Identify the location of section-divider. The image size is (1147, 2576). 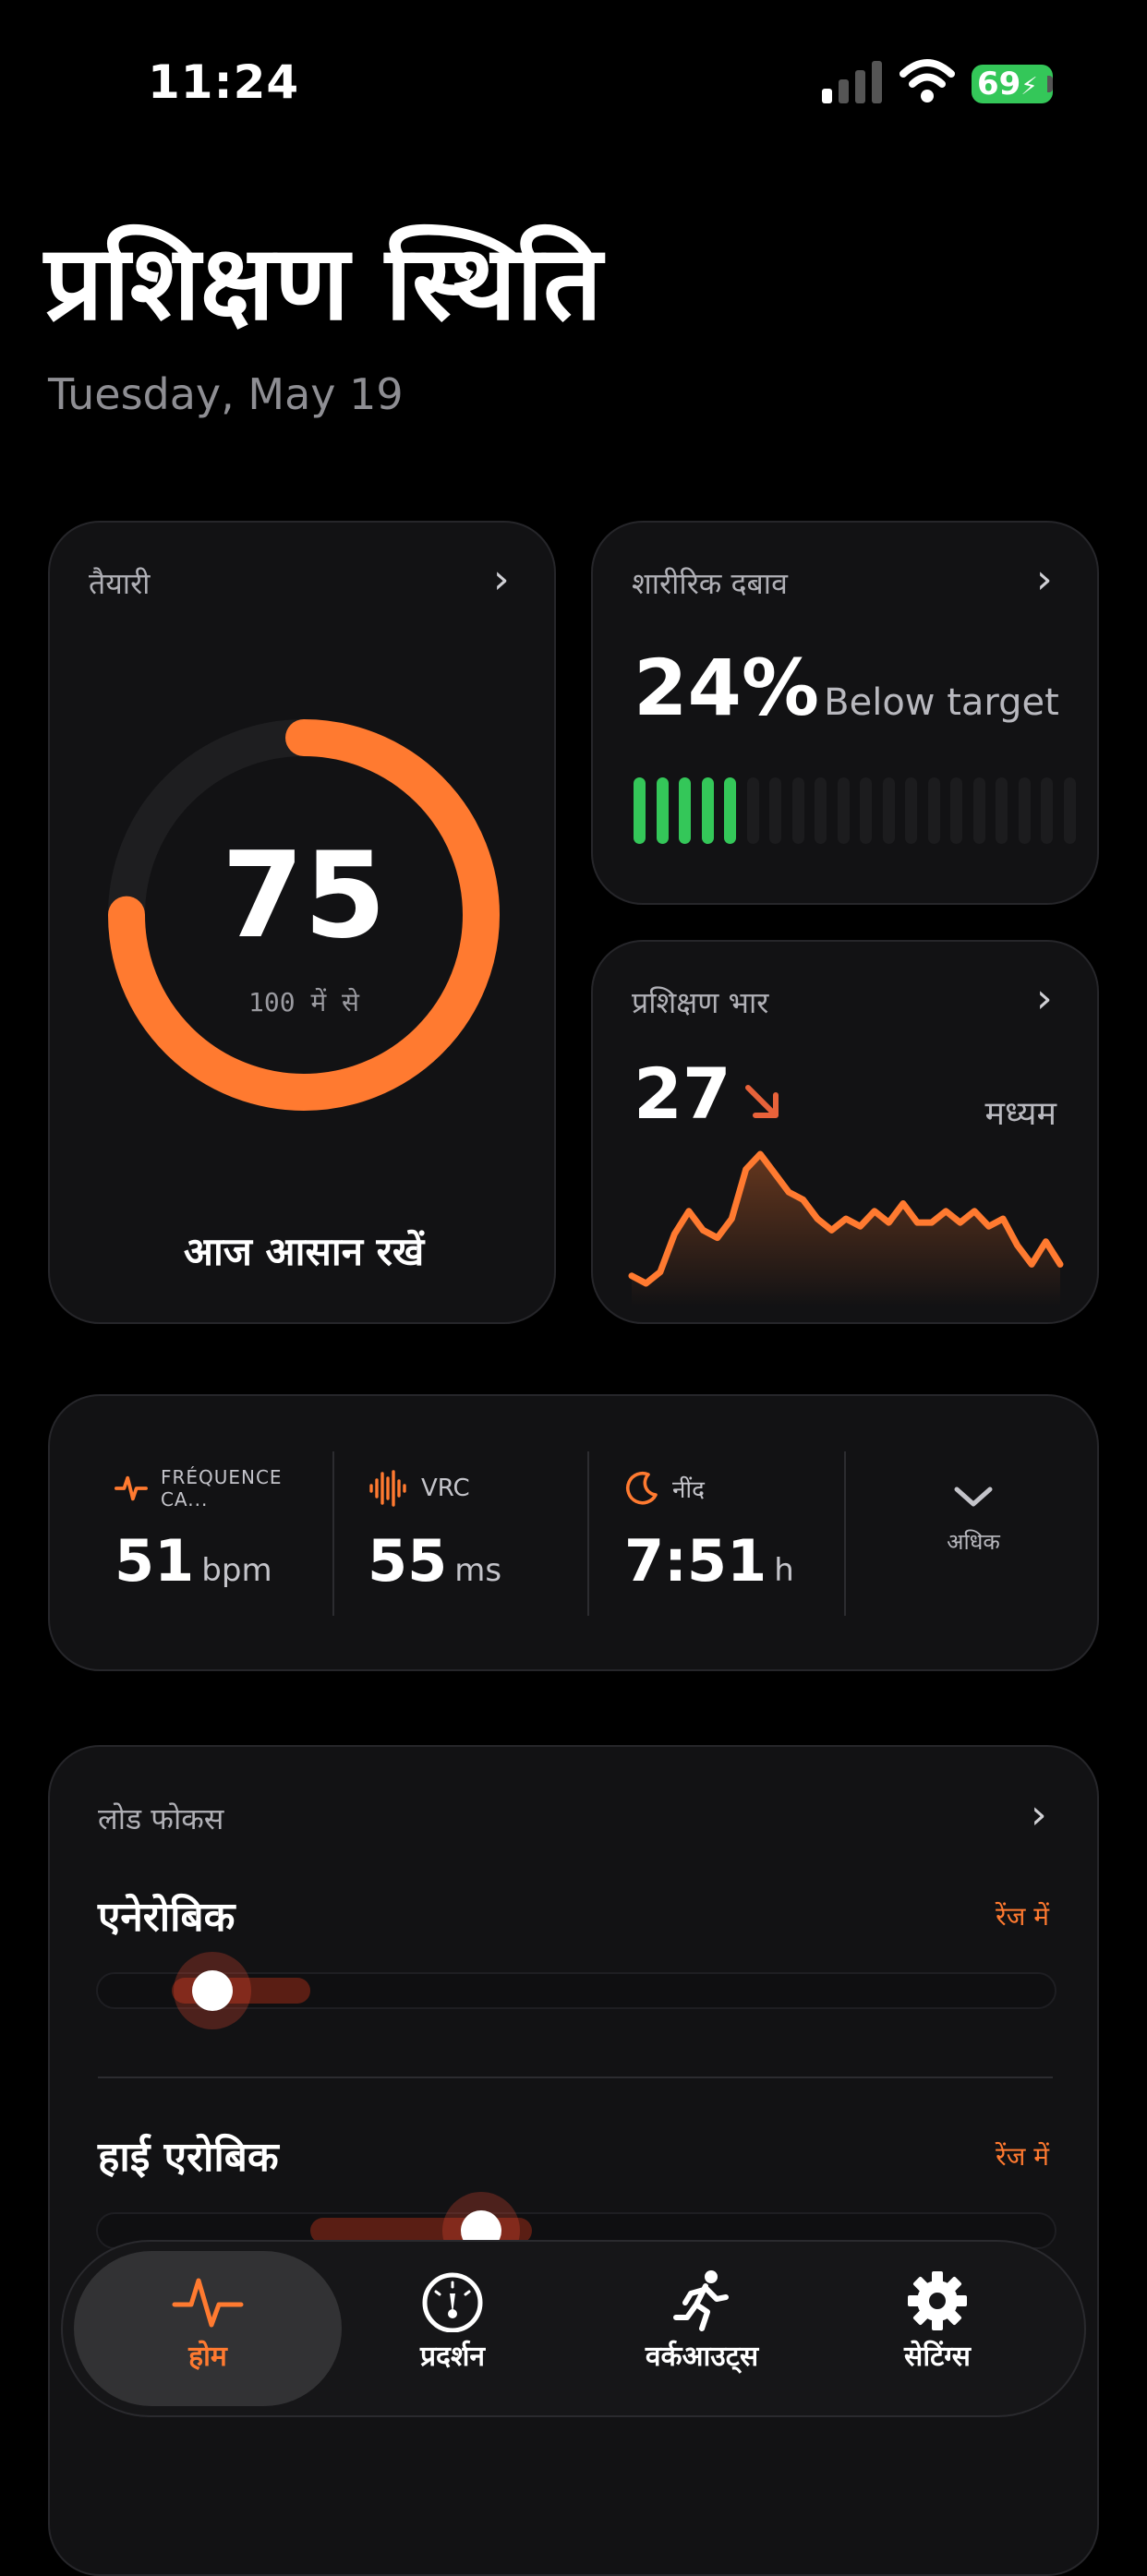
(575, 2077).